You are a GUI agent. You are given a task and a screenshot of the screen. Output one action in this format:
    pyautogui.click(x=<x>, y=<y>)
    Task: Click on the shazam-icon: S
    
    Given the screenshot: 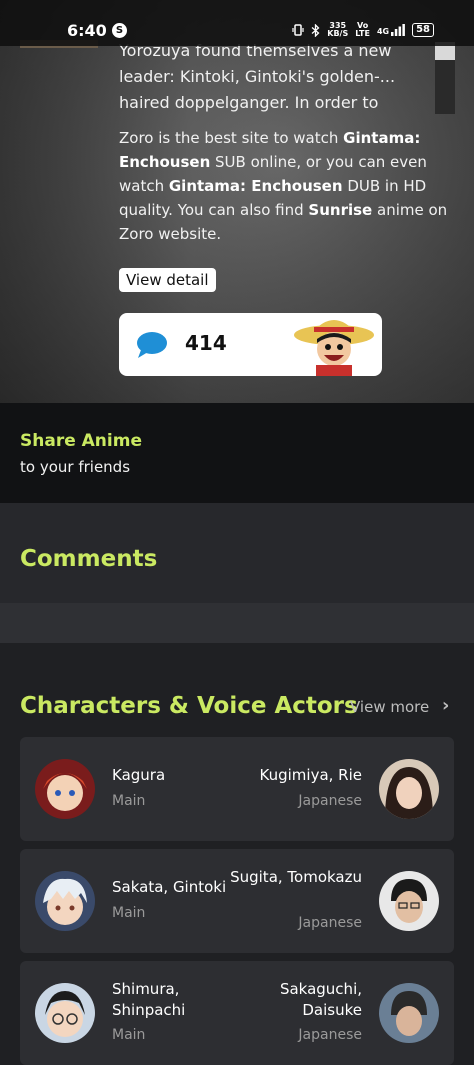 What is the action you would take?
    pyautogui.click(x=119, y=30)
    